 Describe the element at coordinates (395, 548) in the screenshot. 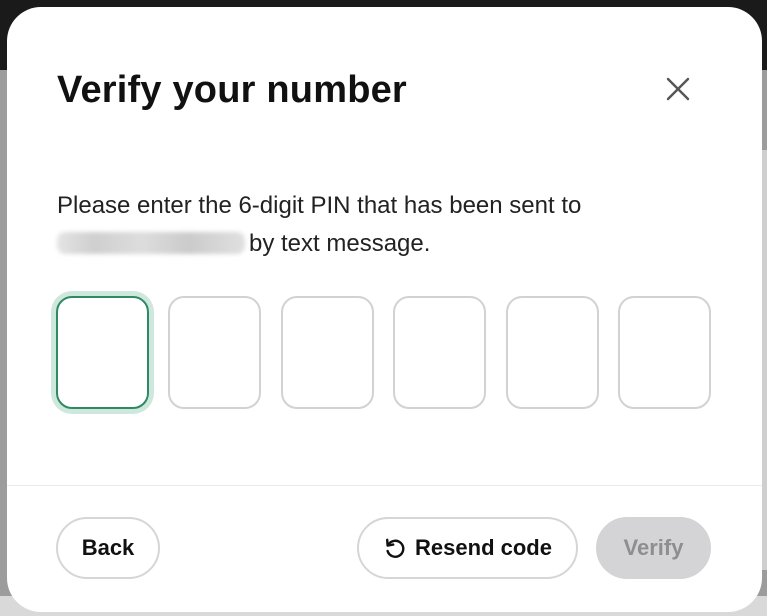

I see `refresh-icon` at that location.